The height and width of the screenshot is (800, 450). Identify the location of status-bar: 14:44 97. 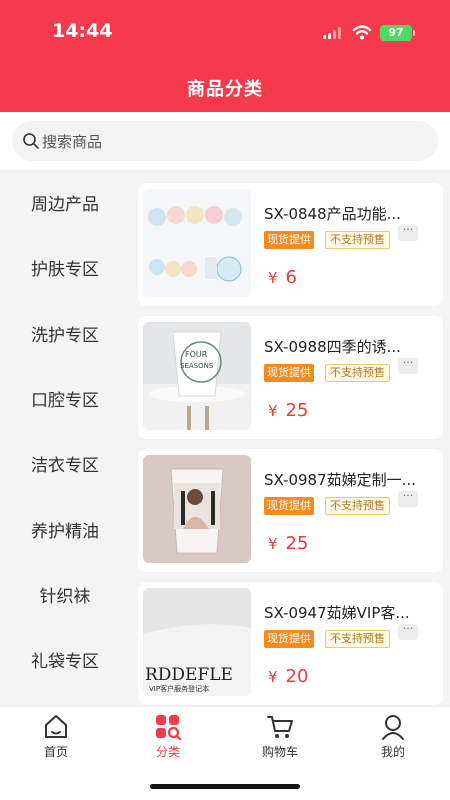
(225, 31).